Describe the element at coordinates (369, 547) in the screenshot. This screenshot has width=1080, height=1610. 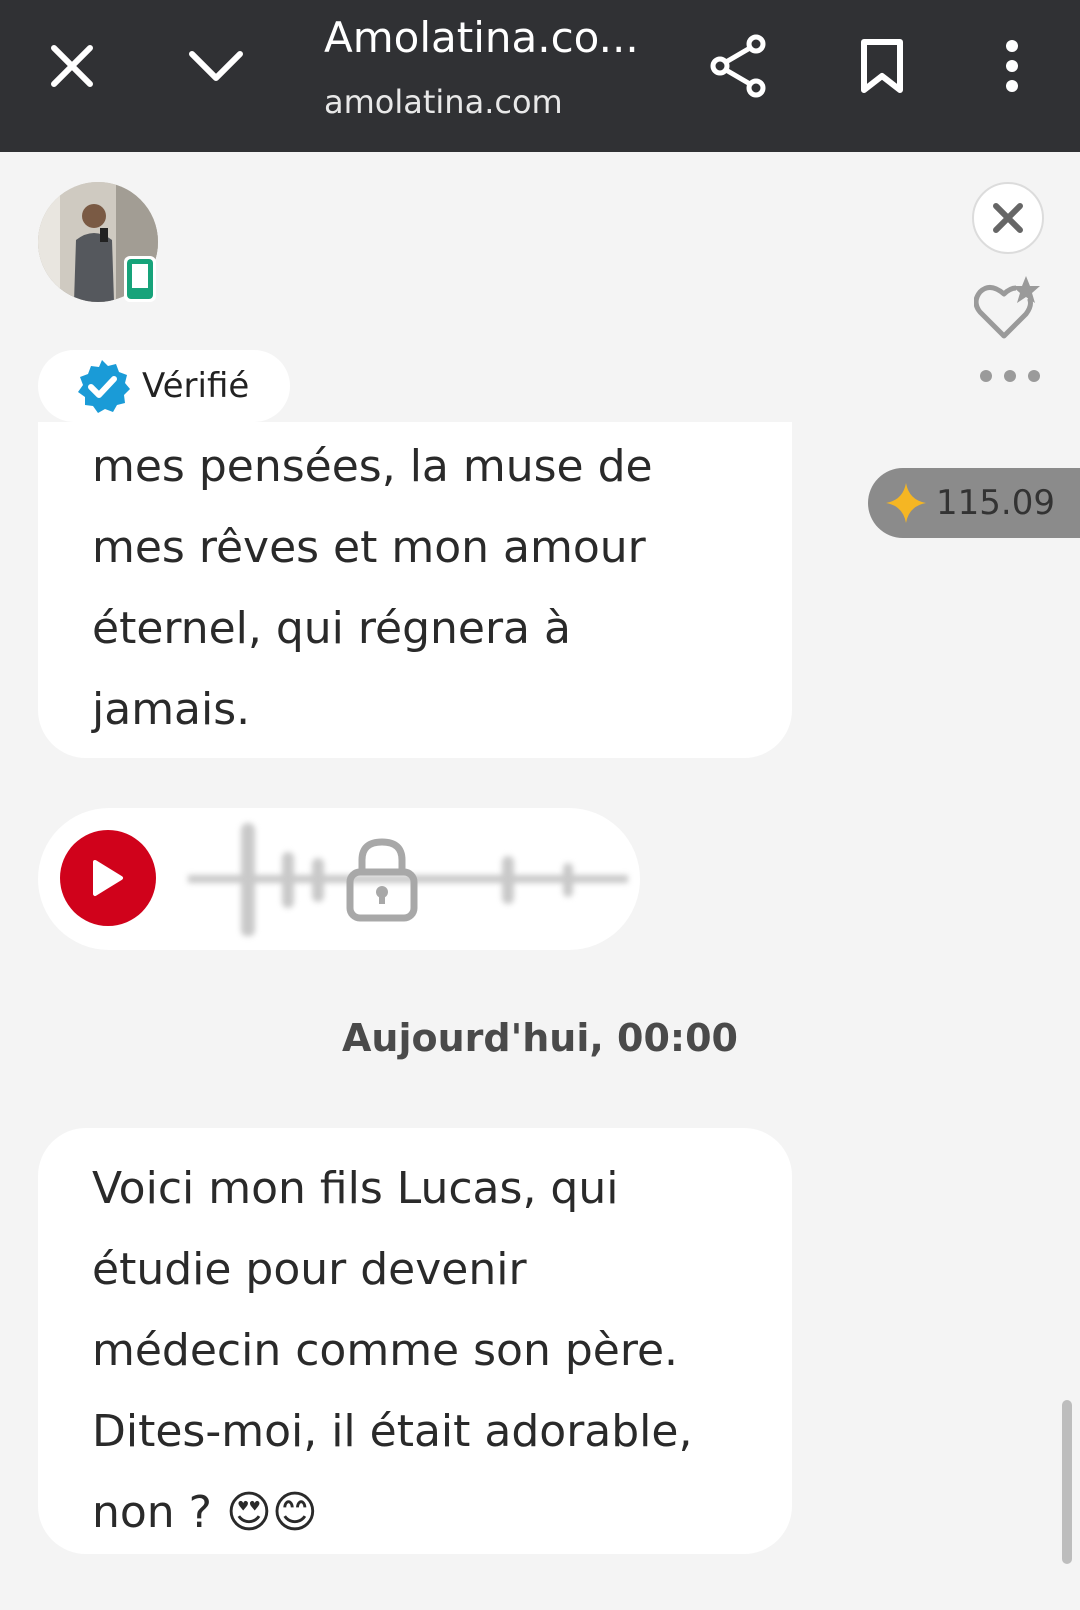
I see `message-line: mes rêves et mon amour` at that location.